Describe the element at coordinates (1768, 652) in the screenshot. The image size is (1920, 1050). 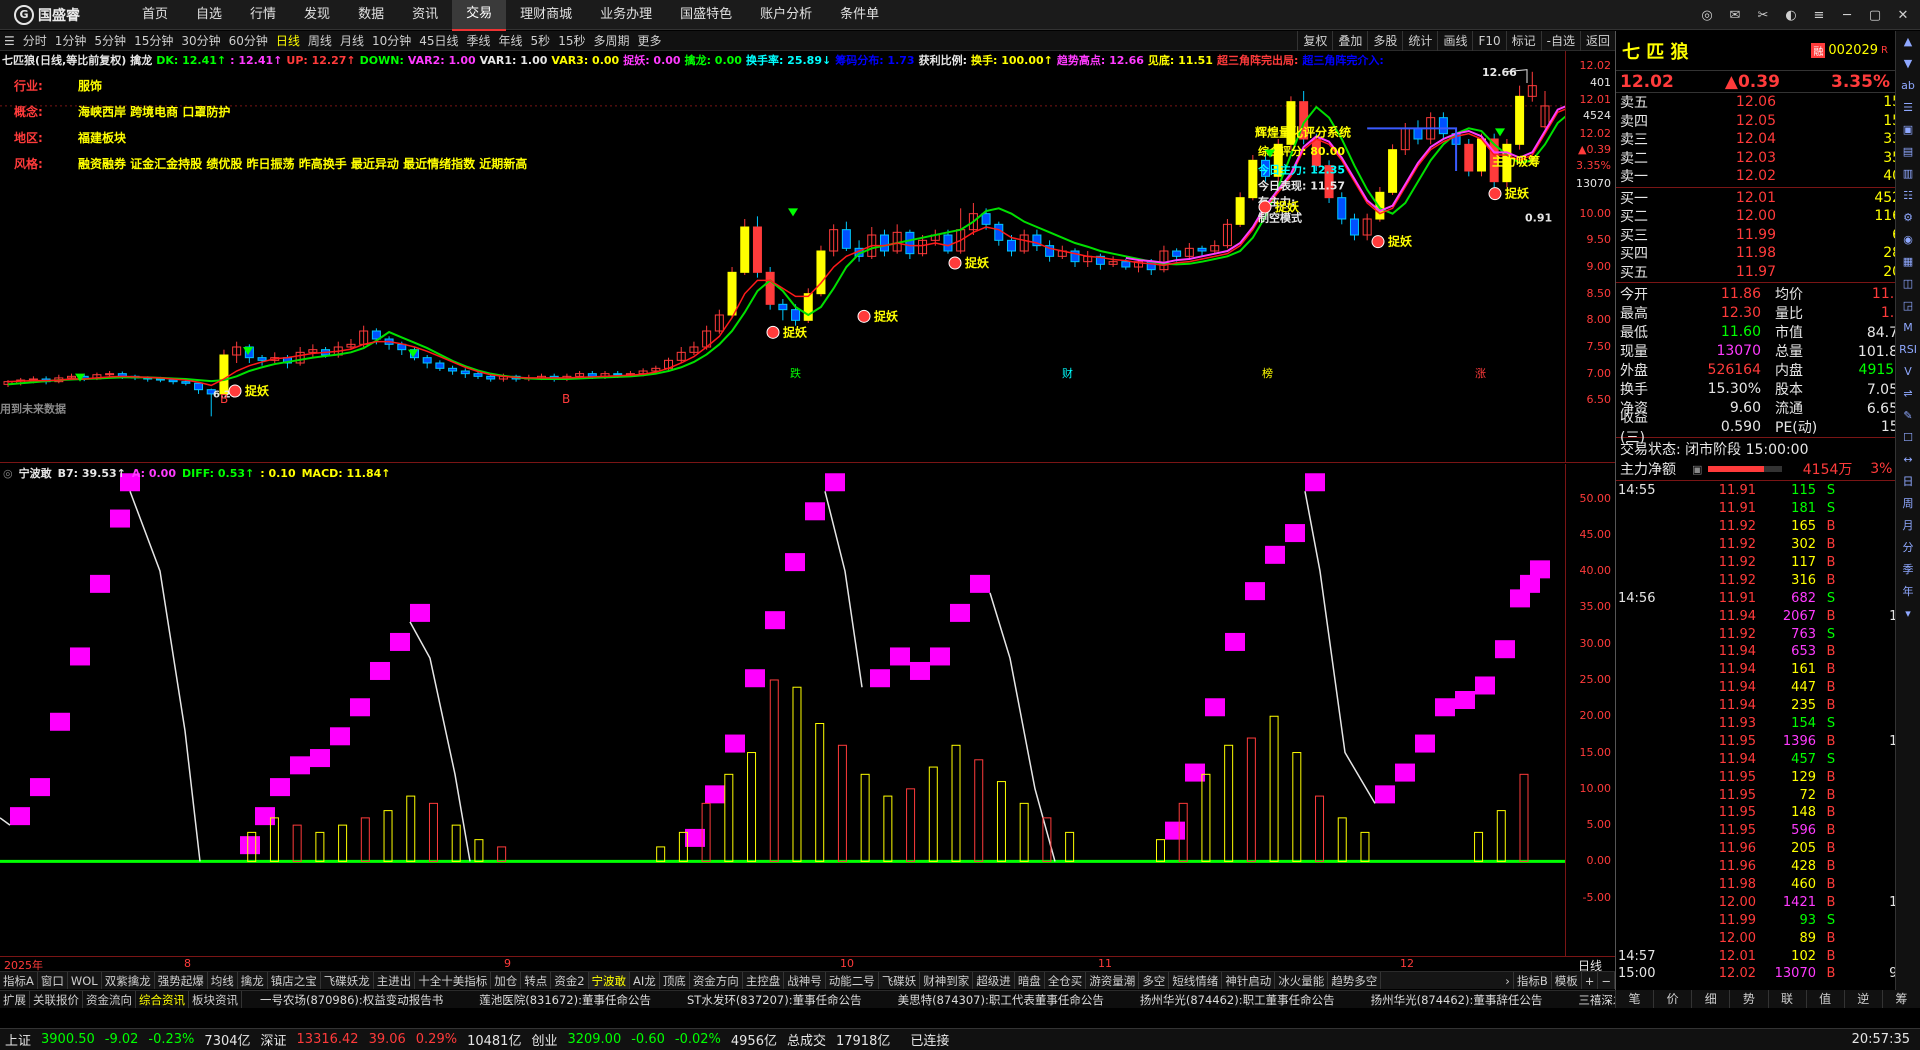
I see `tick-row: 11.94653B51` at that location.